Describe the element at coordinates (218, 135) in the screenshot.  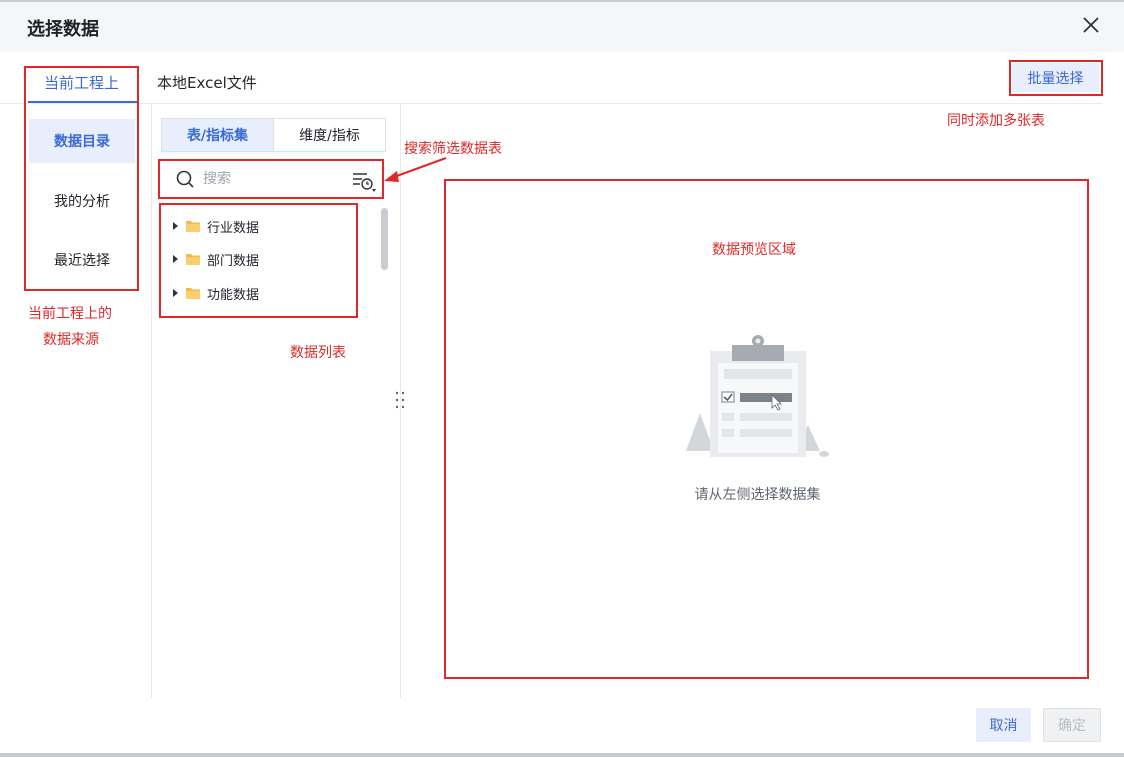
I see `subtab-tables-metrics: 表/指标集` at that location.